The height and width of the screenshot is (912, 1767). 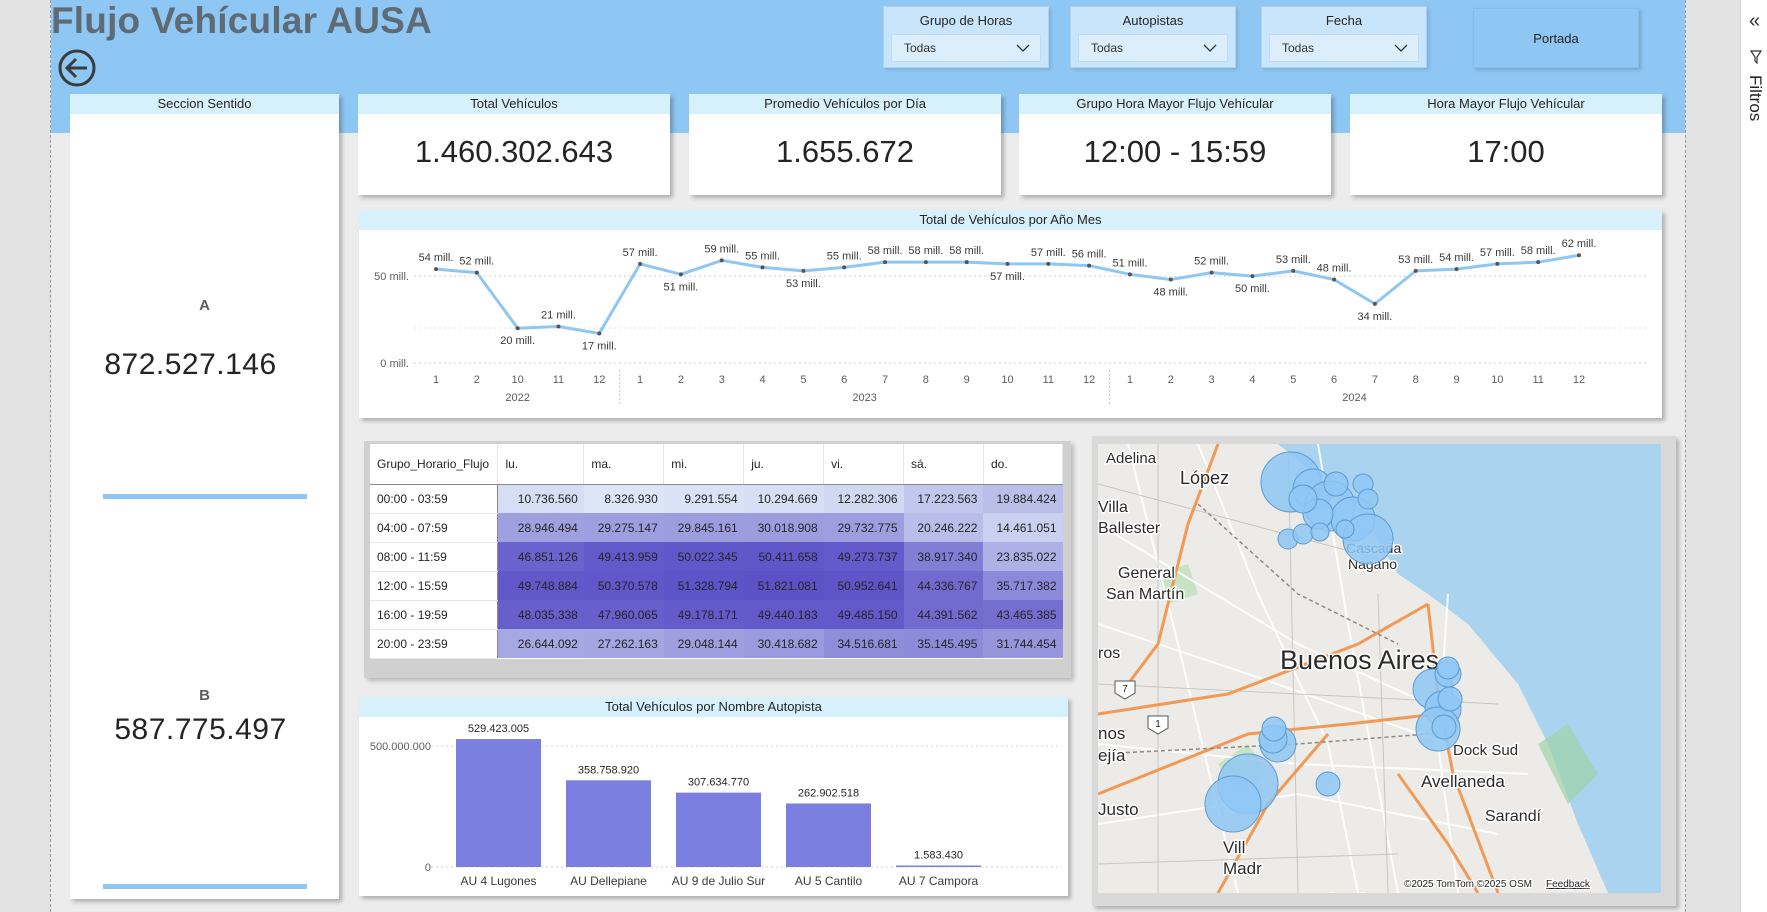 What do you see at coordinates (718, 881) in the screenshot?
I see `x-tick-label: AU 9 de Julio Sur` at bounding box center [718, 881].